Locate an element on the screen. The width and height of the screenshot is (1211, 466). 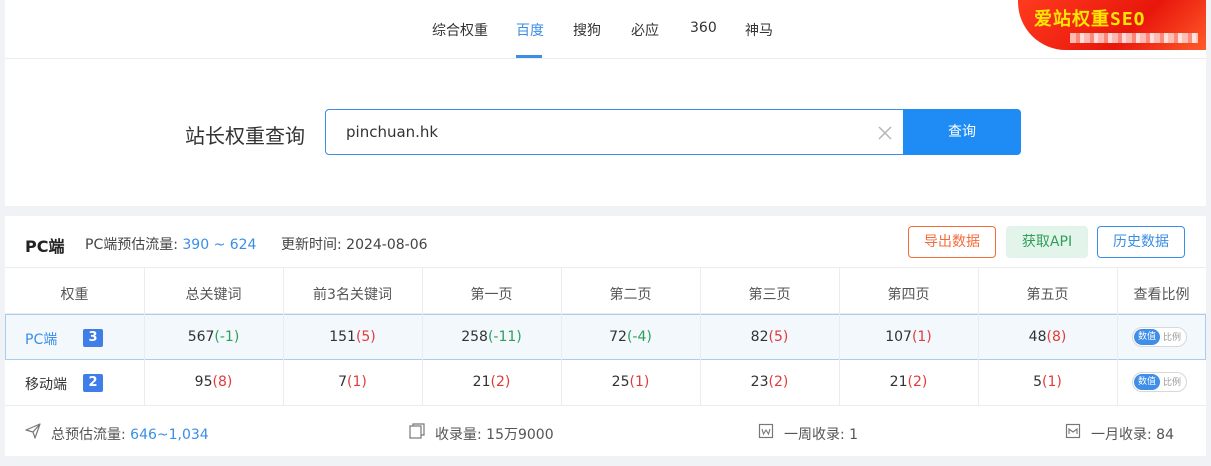
col-header-top3-keywords: 前3名关键词 is located at coordinates (352, 295).